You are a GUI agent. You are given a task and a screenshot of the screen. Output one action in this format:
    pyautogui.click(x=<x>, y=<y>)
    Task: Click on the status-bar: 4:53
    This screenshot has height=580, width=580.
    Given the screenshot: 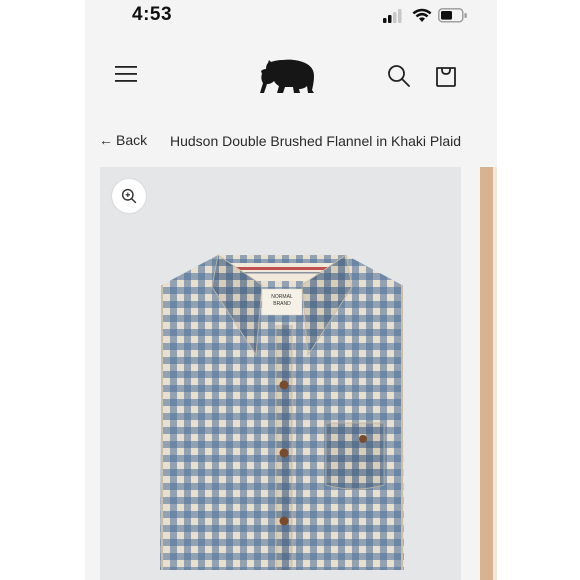 What is the action you would take?
    pyautogui.click(x=291, y=17)
    